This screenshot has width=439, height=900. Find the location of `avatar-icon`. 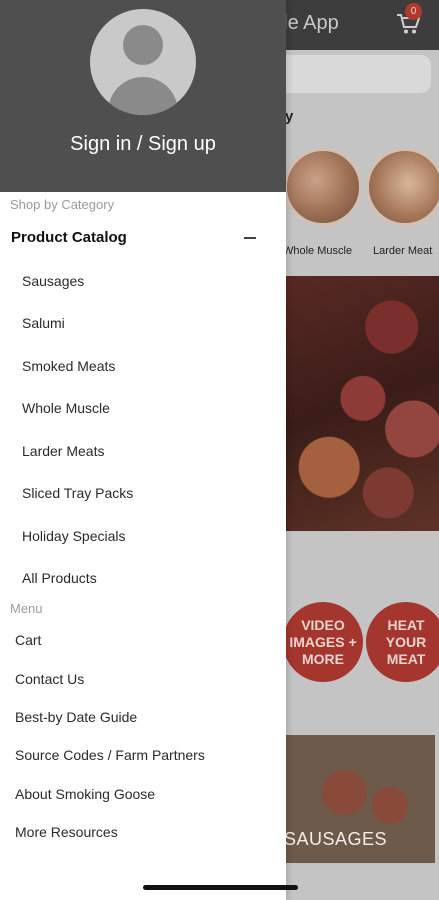

avatar-icon is located at coordinates (143, 62).